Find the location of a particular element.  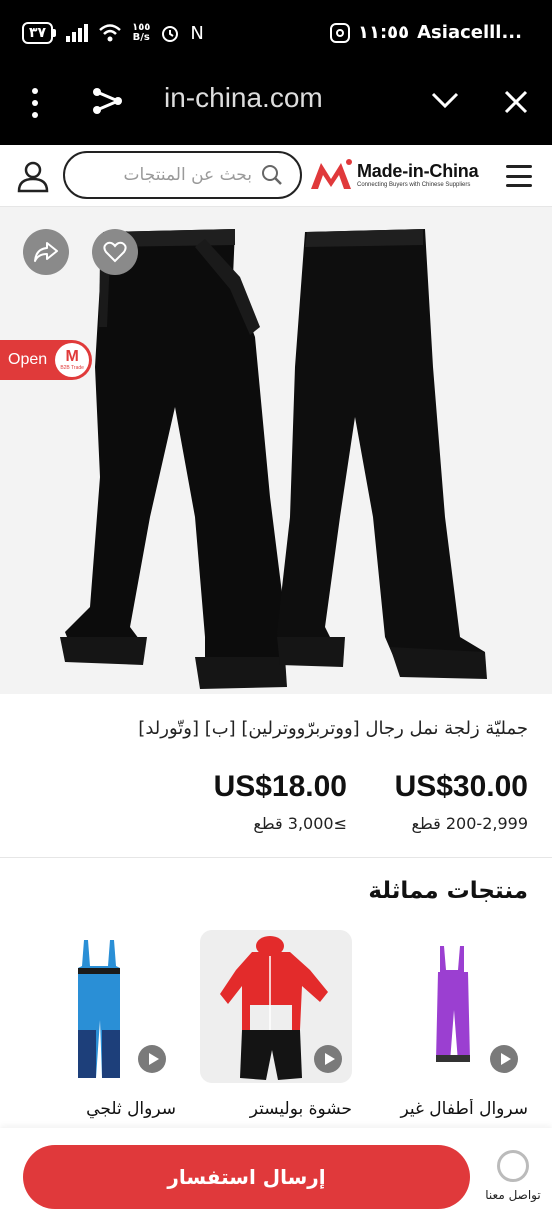

price-tier-1: US$30.00 200-2,999 قطع is located at coordinates (461, 801).